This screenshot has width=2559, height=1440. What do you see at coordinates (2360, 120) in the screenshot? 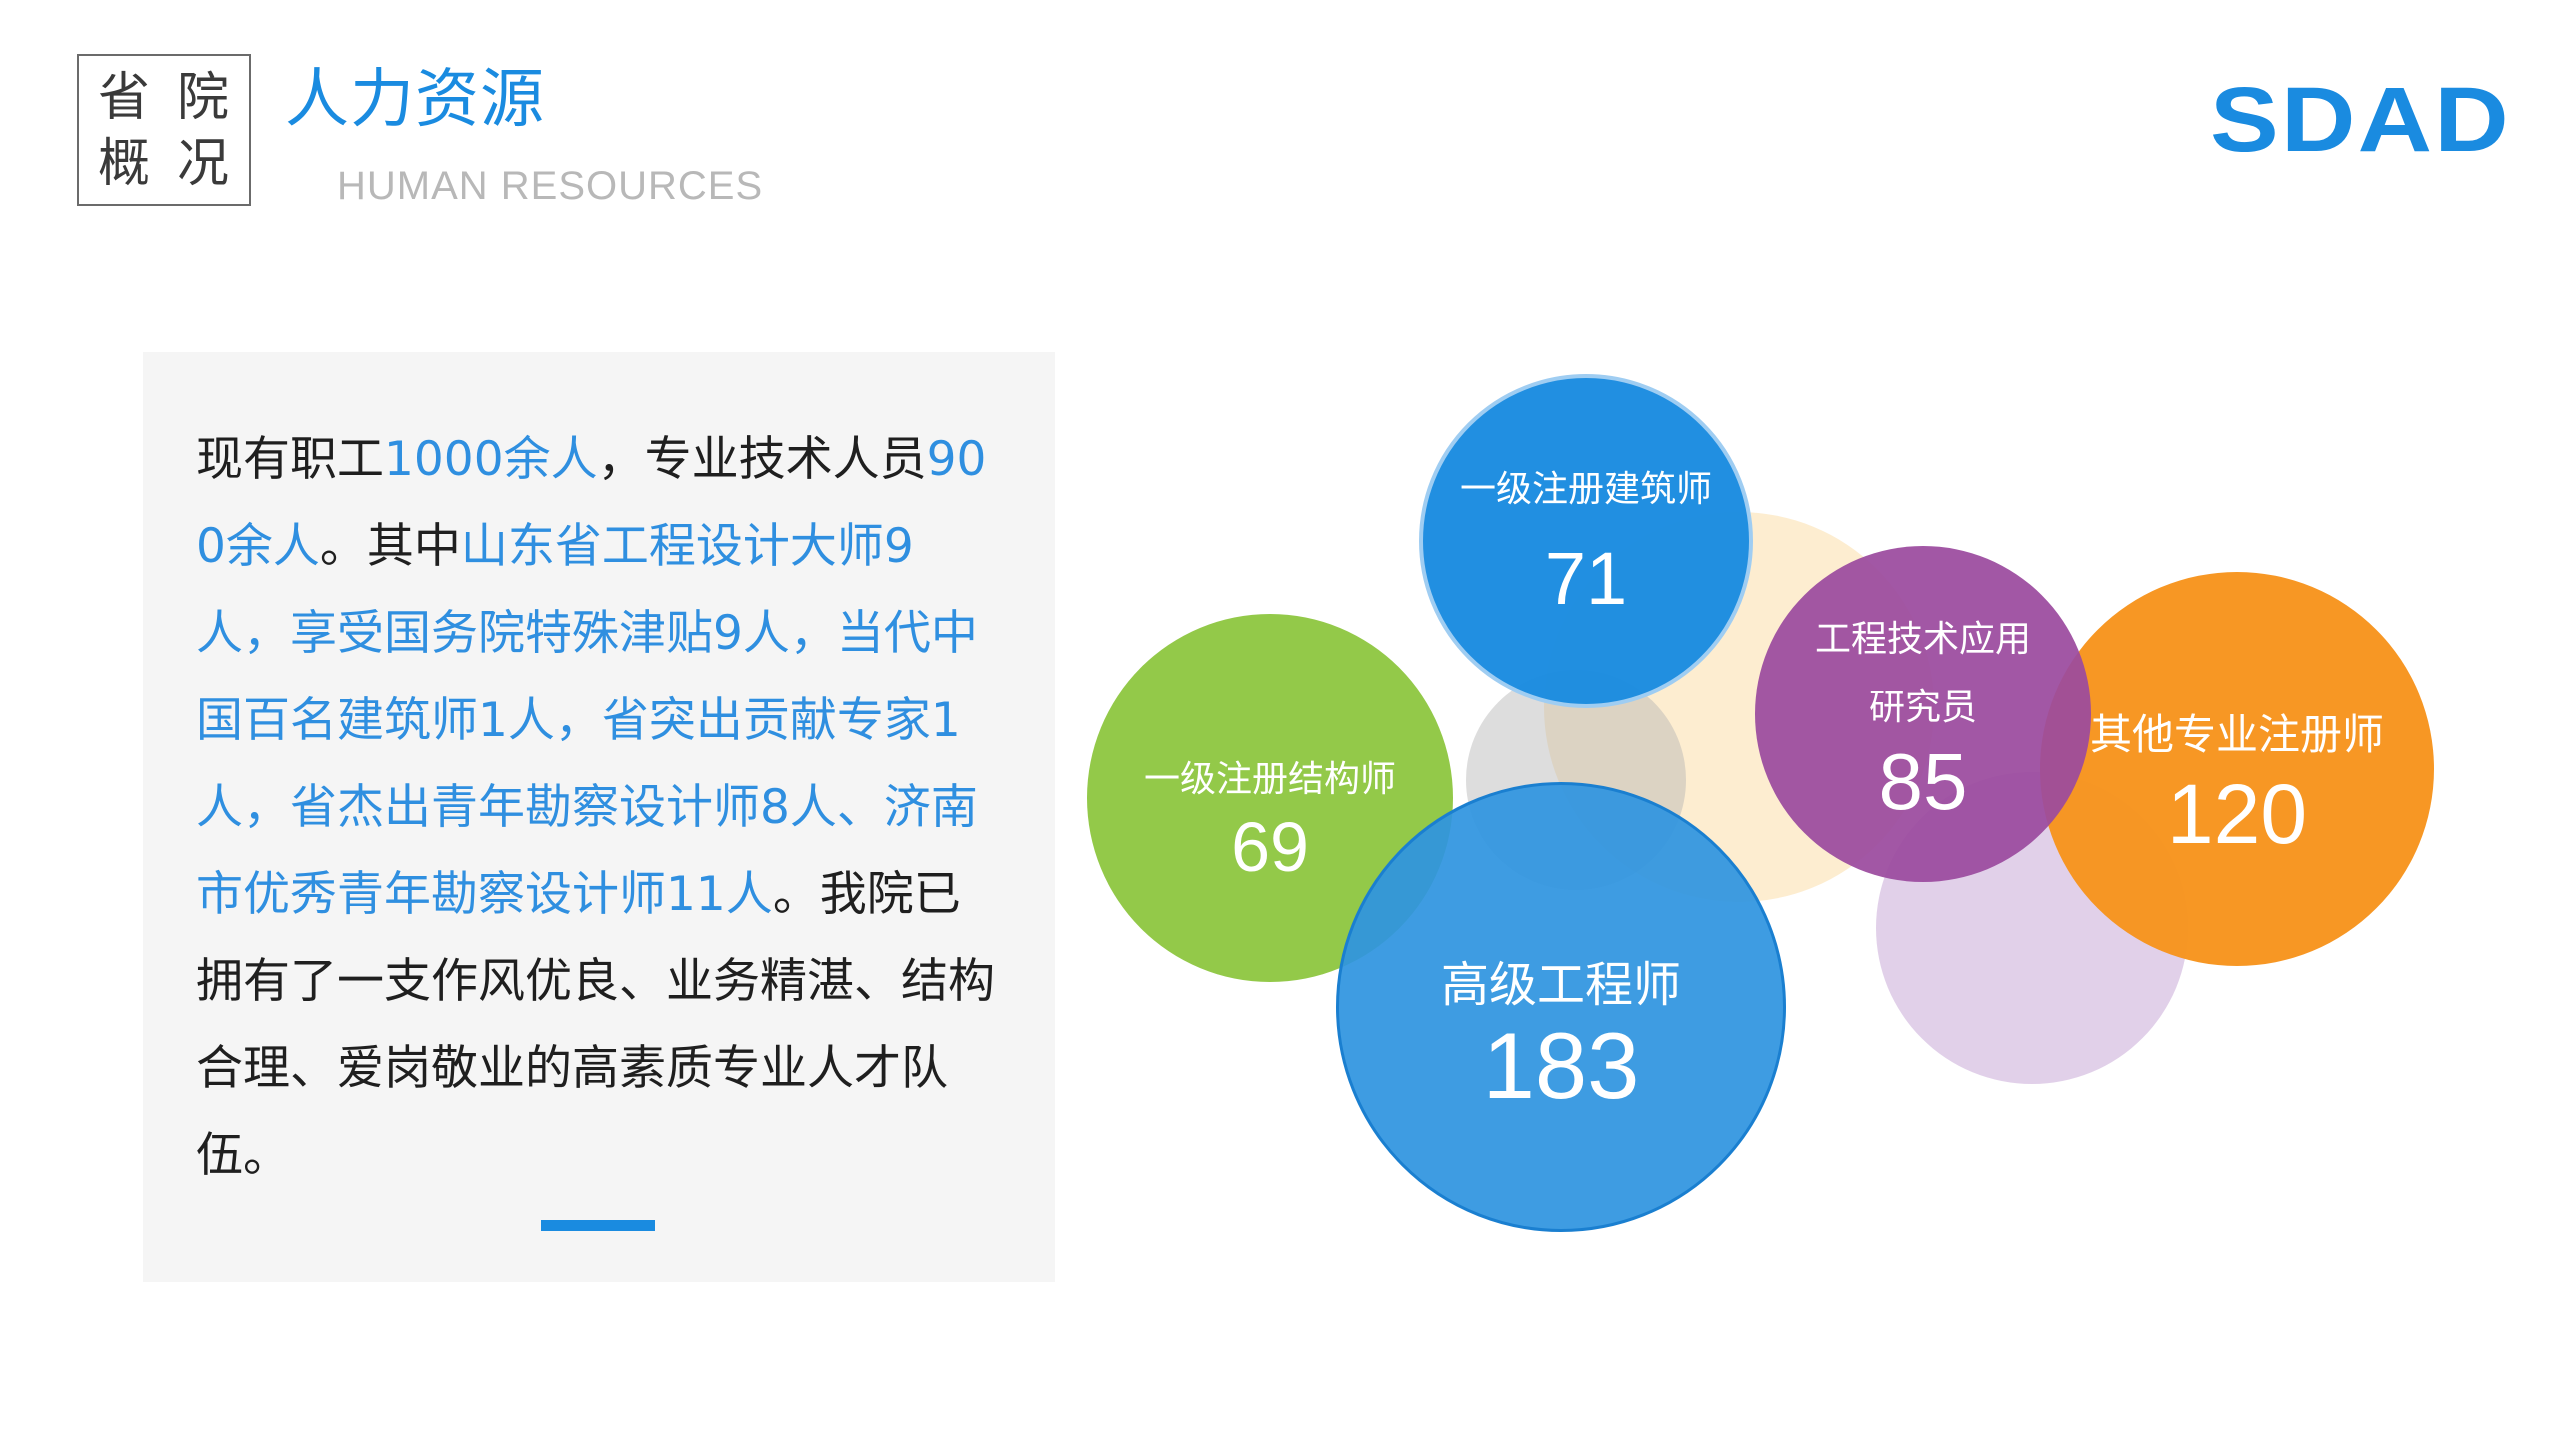
I see `logo: SDAD` at bounding box center [2360, 120].